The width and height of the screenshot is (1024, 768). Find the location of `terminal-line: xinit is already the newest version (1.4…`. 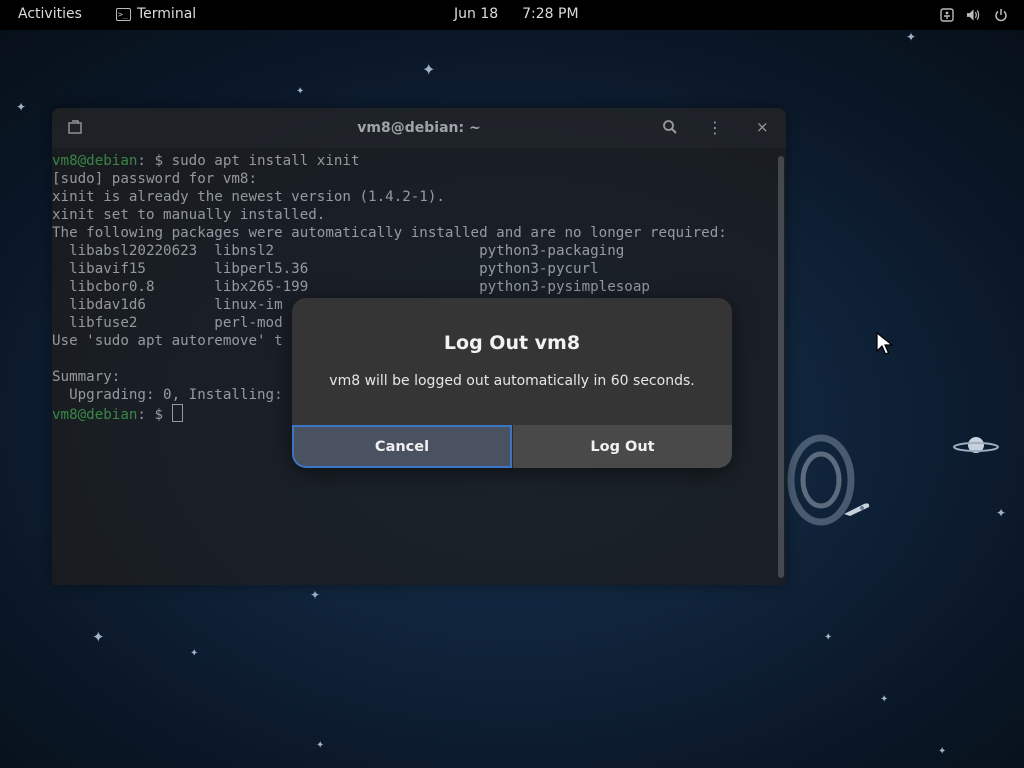

terminal-line: xinit is already the newest version (1.4… is located at coordinates (412, 197).